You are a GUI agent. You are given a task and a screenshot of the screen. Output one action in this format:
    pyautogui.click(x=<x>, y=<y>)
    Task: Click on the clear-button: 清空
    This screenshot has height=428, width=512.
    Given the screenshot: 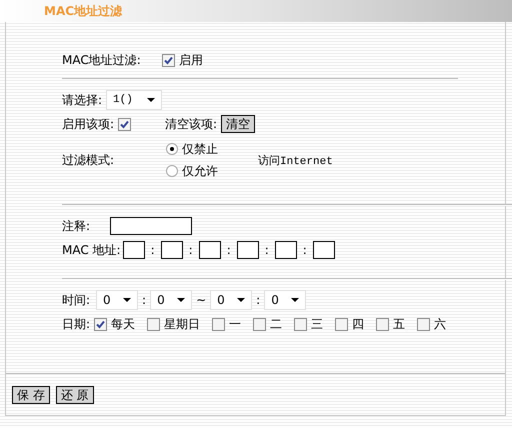 What is the action you would take?
    pyautogui.click(x=238, y=124)
    